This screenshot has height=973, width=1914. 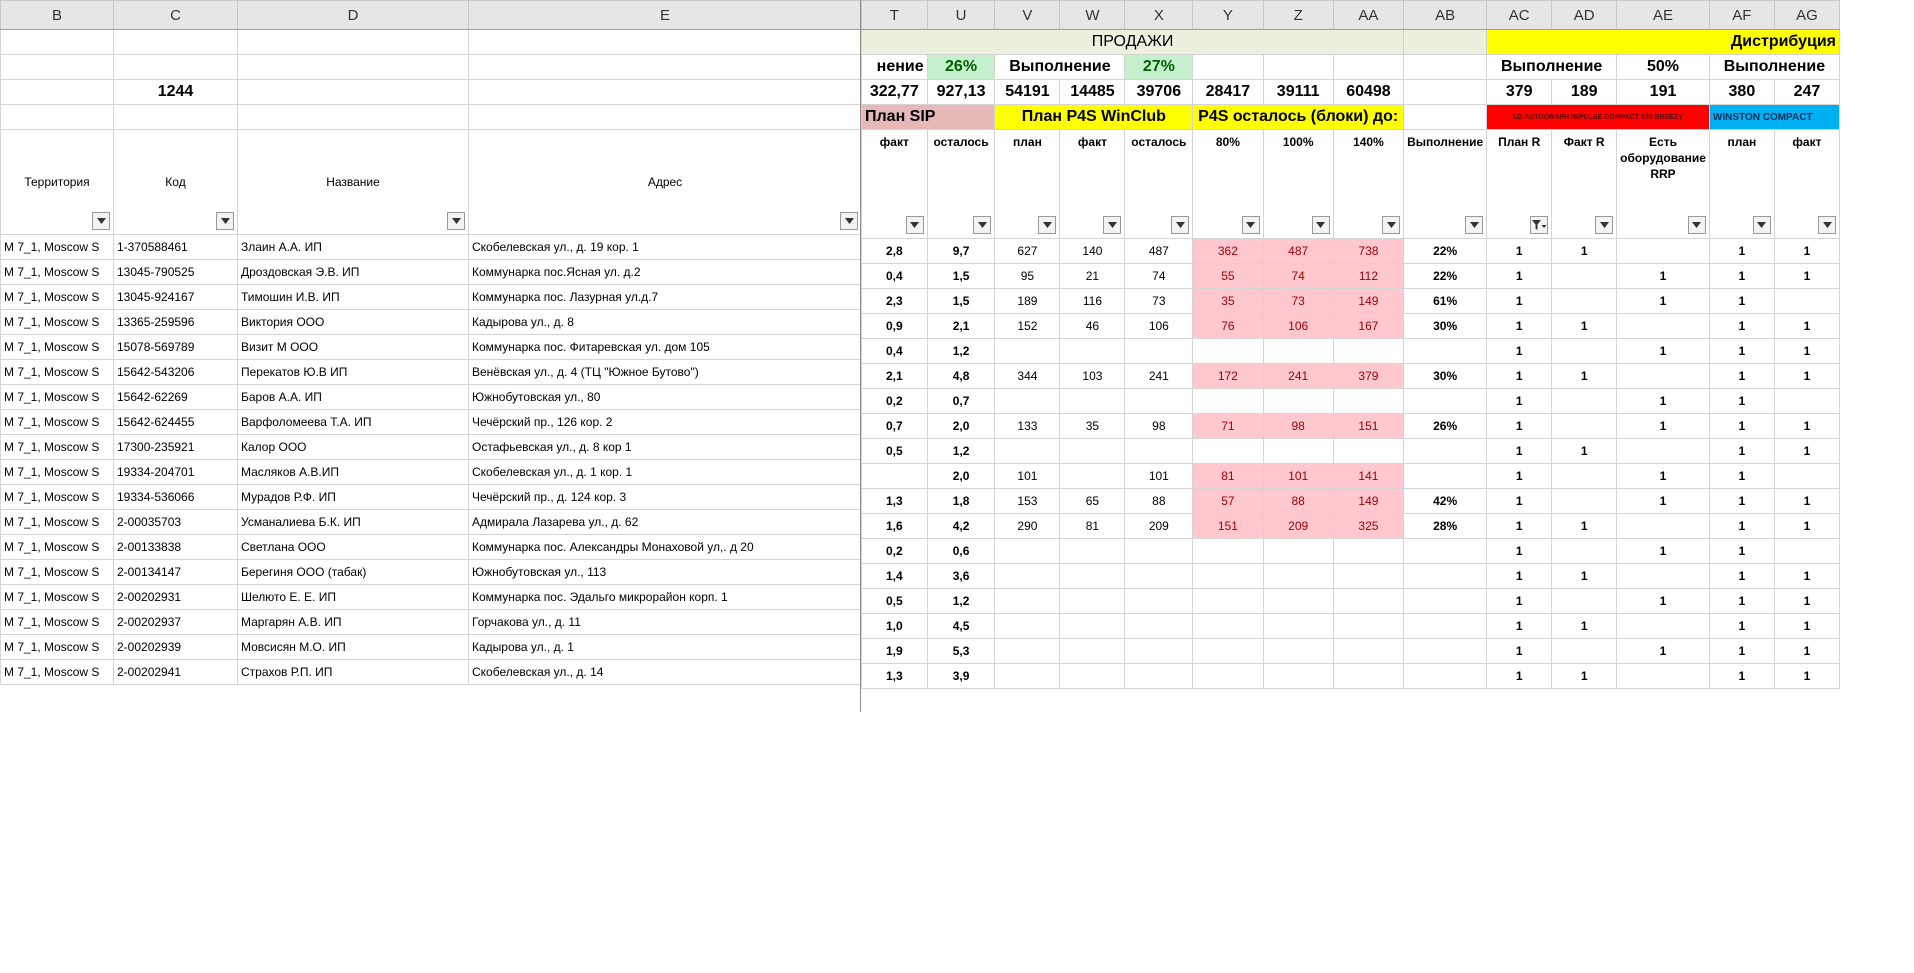 I want to click on value-cell: 30%, so click(x=1445, y=376).